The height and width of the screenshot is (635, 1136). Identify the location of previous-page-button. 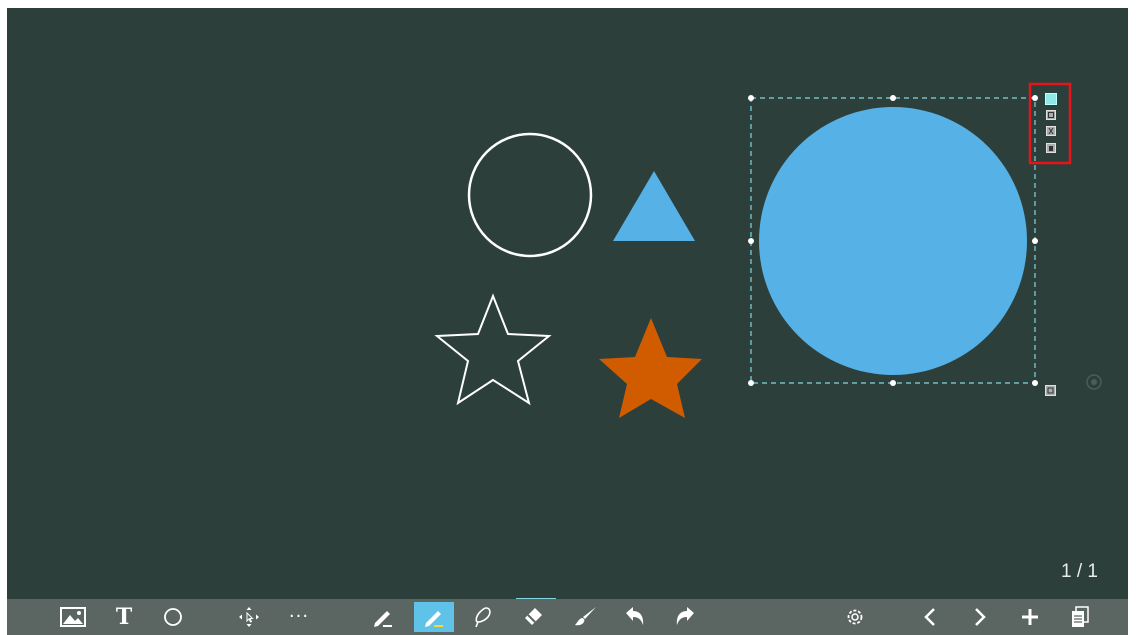
(930, 617).